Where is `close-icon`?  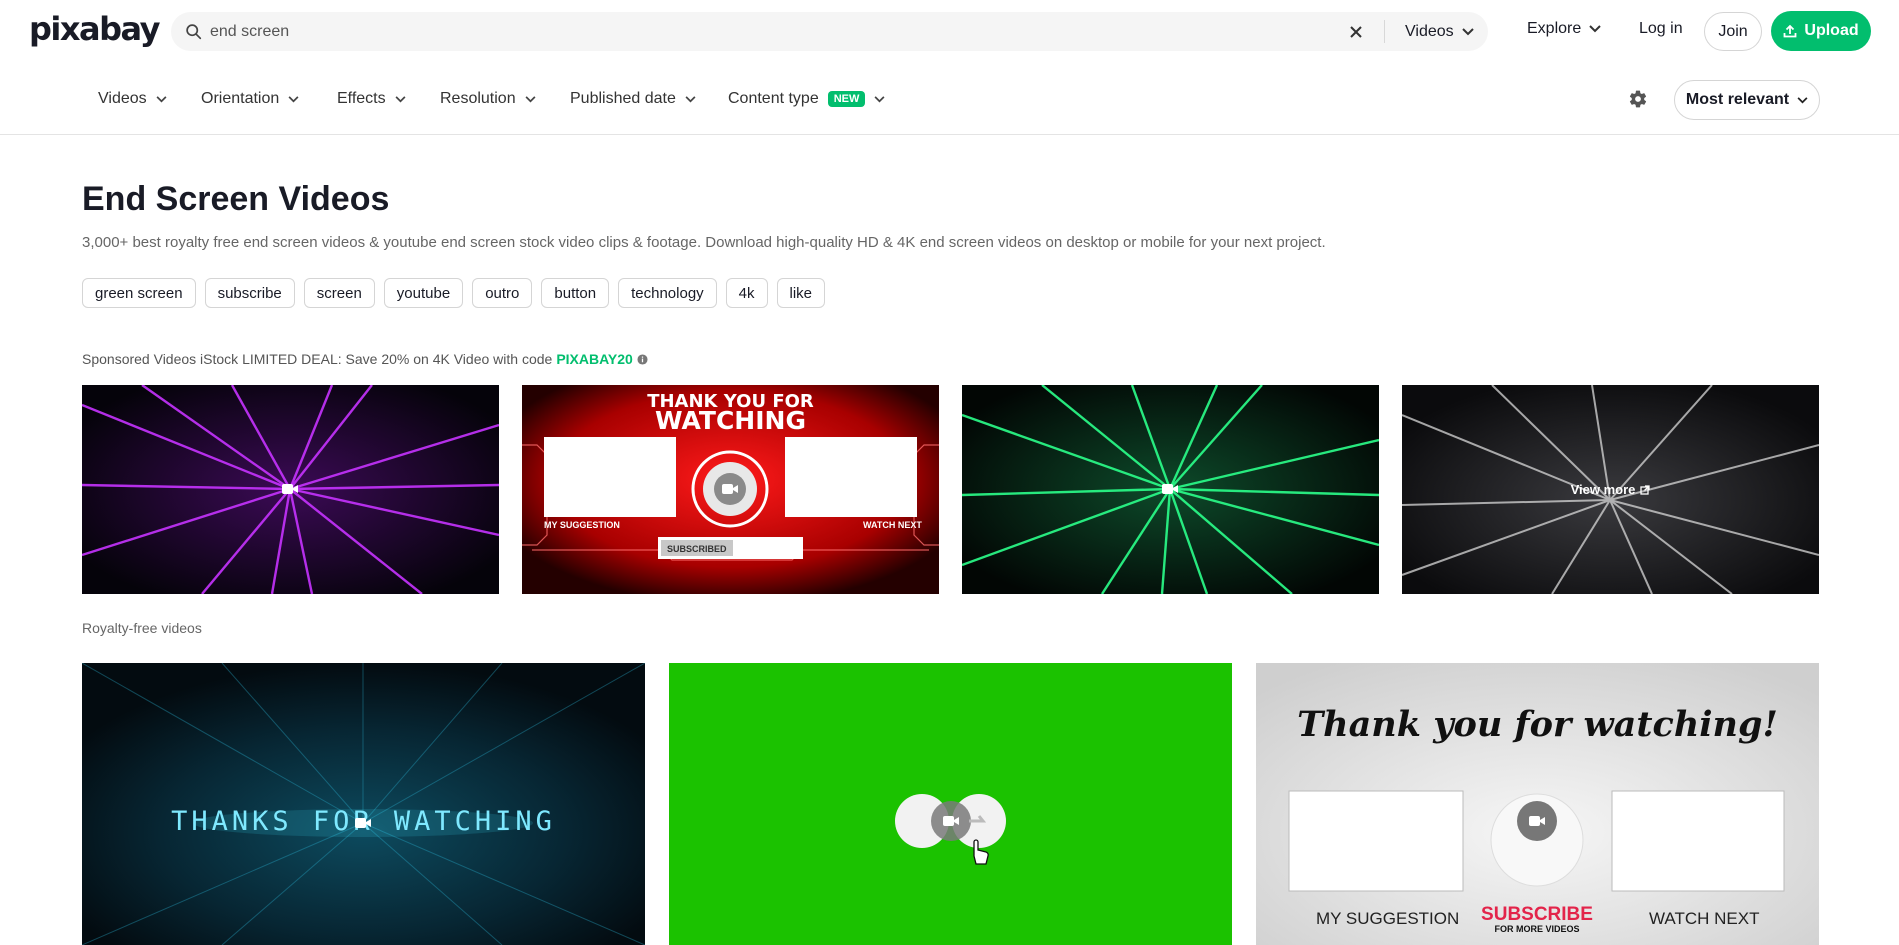
close-icon is located at coordinates (1356, 32).